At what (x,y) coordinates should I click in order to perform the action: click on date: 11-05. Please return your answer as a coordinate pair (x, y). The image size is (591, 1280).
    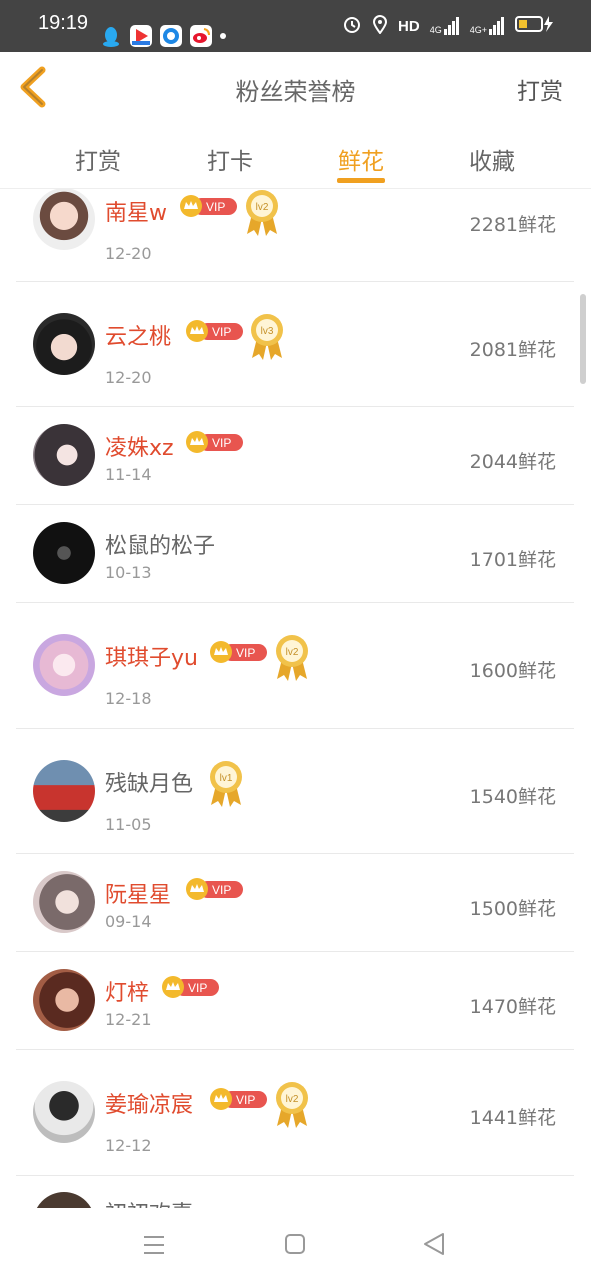
    Looking at the image, I should click on (128, 824).